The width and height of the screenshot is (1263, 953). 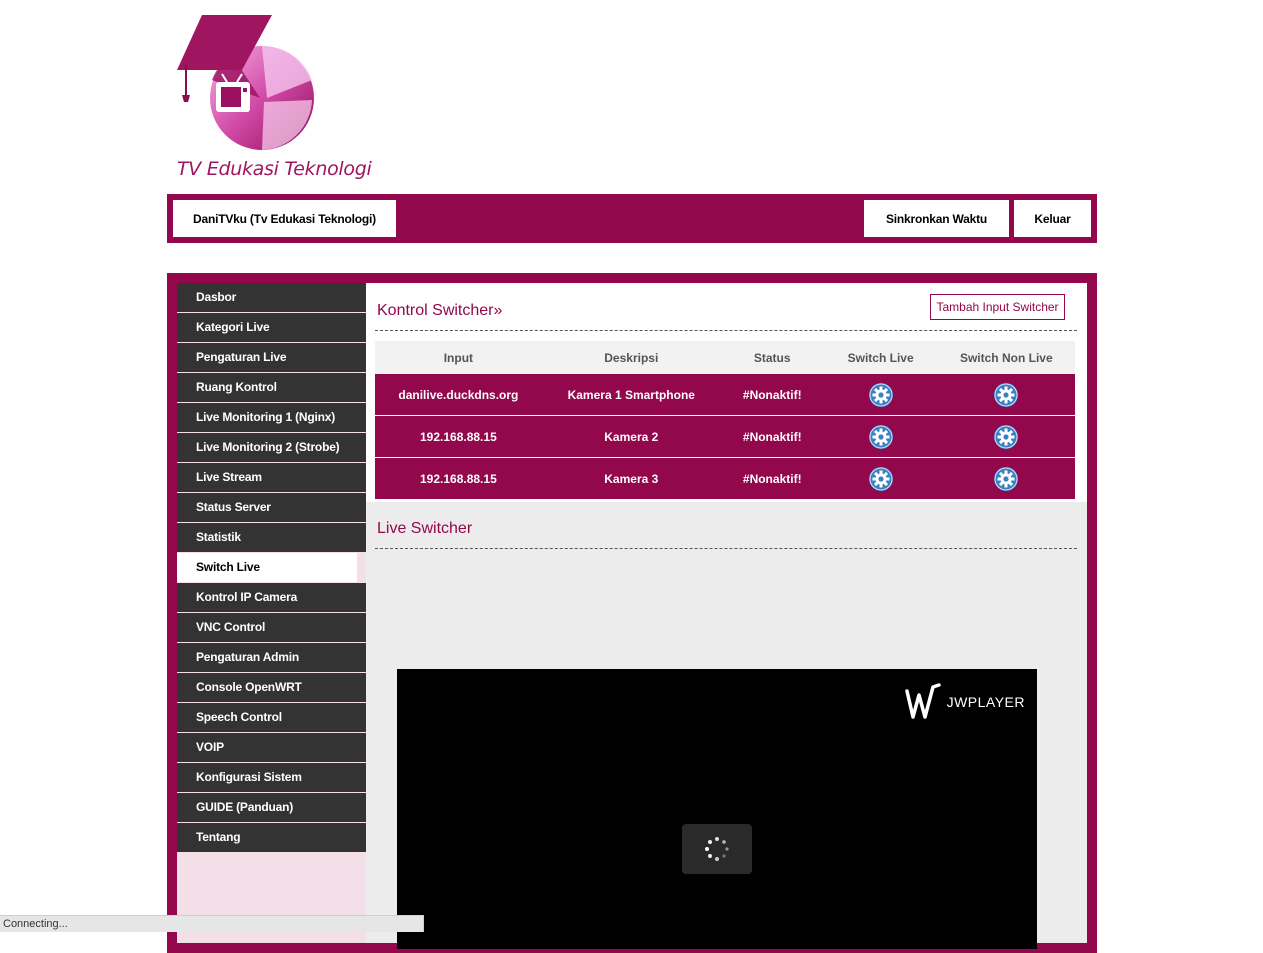 What do you see at coordinates (271, 747) in the screenshot?
I see `sidebar-item-voip: VOIP` at bounding box center [271, 747].